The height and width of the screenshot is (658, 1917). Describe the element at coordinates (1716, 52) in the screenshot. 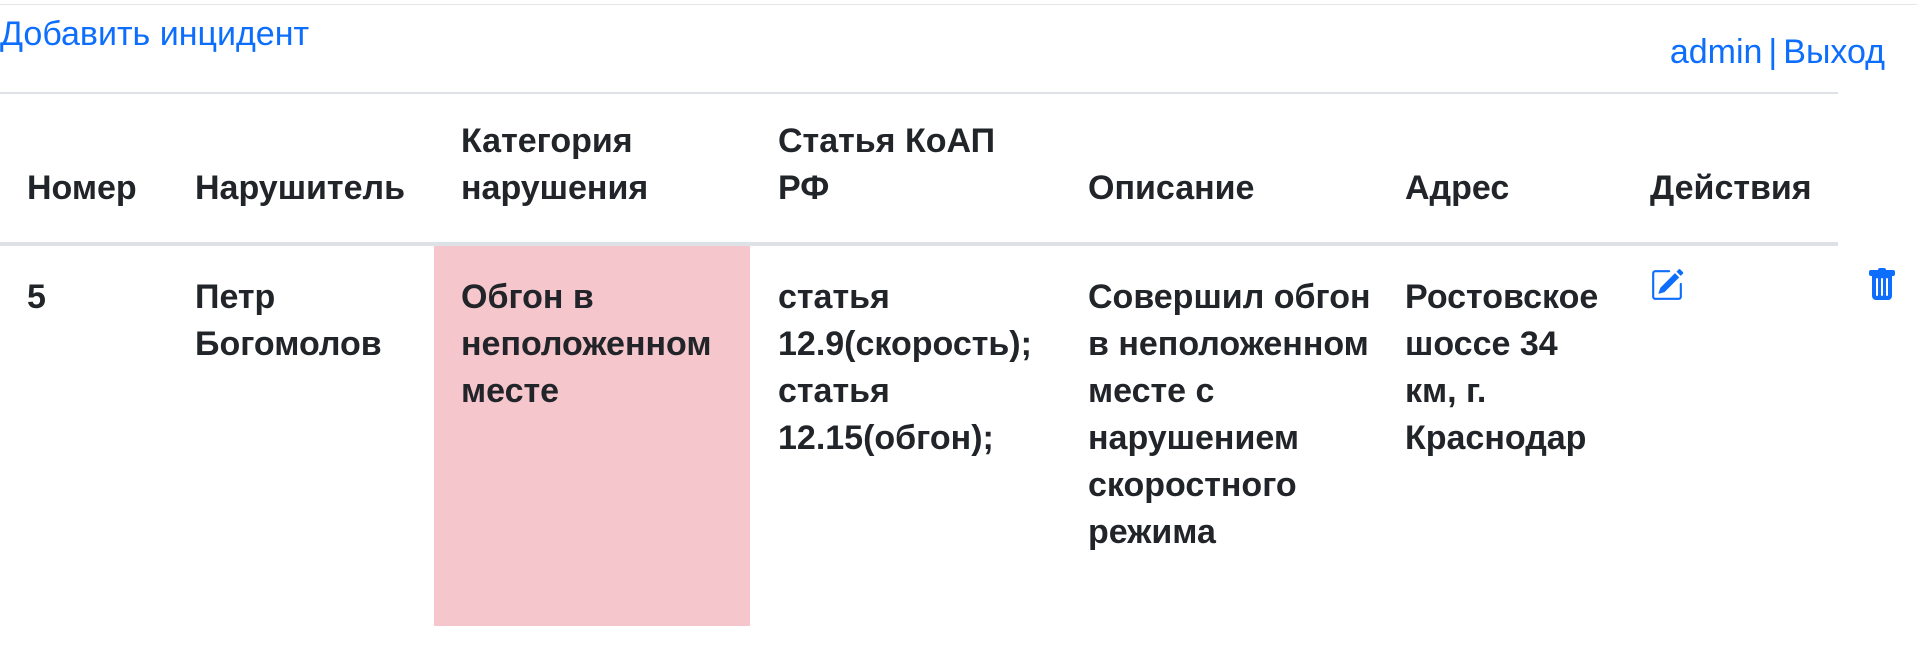

I see `user-name-link: admin` at that location.